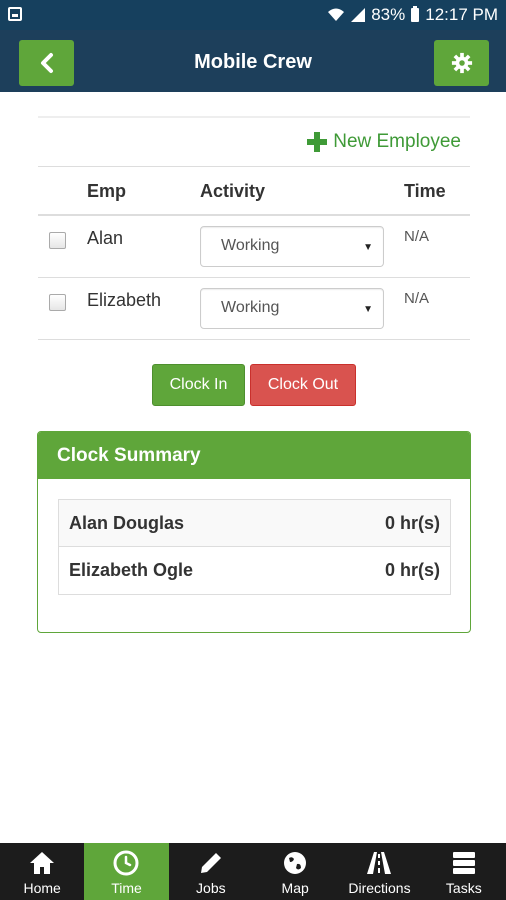 This screenshot has height=900, width=506. What do you see at coordinates (415, 14) in the screenshot?
I see `battery-icon` at bounding box center [415, 14].